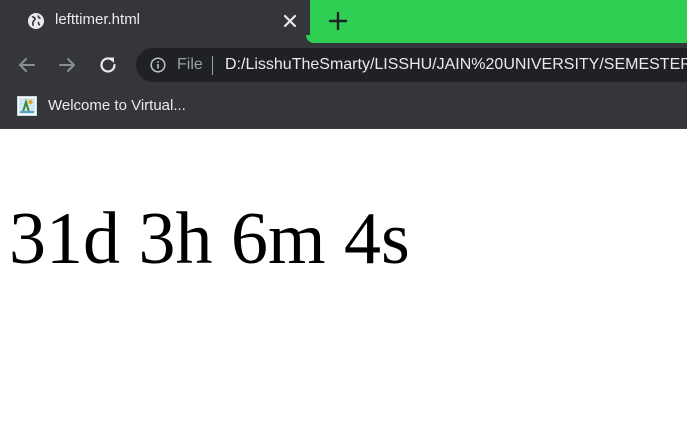  Describe the element at coordinates (290, 21) in the screenshot. I see `close-icon` at that location.